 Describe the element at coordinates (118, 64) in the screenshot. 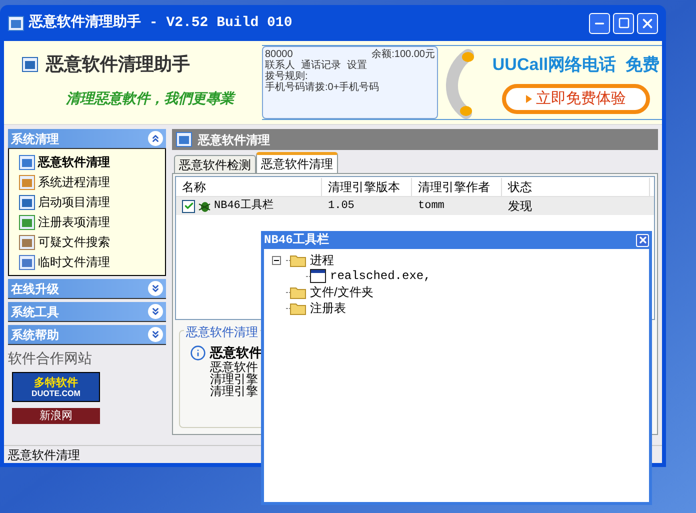

I see `app-name: 恶意软件清理助手` at that location.